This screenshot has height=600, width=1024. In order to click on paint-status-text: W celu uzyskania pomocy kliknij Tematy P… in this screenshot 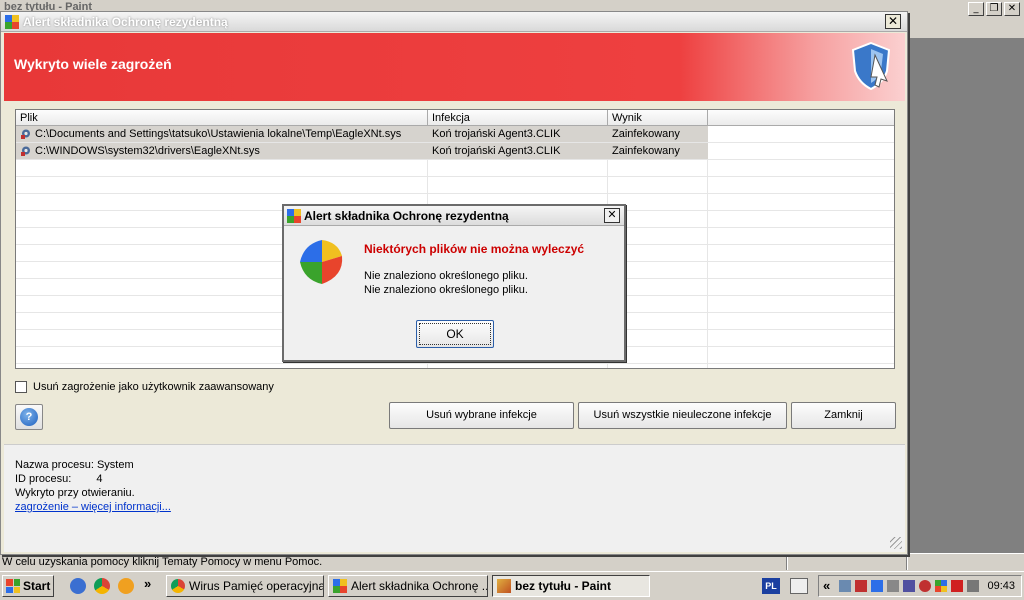, I will do `click(162, 562)`.